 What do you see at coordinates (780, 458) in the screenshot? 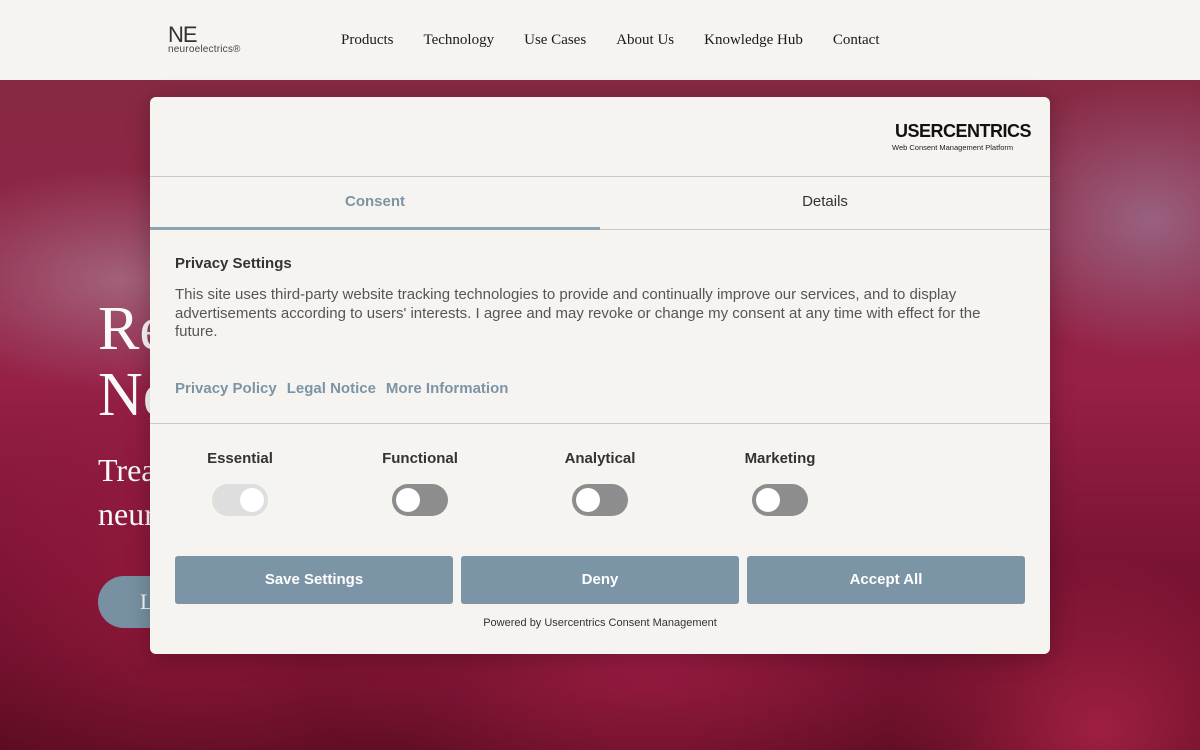
I see `category-label: Marketing` at bounding box center [780, 458].